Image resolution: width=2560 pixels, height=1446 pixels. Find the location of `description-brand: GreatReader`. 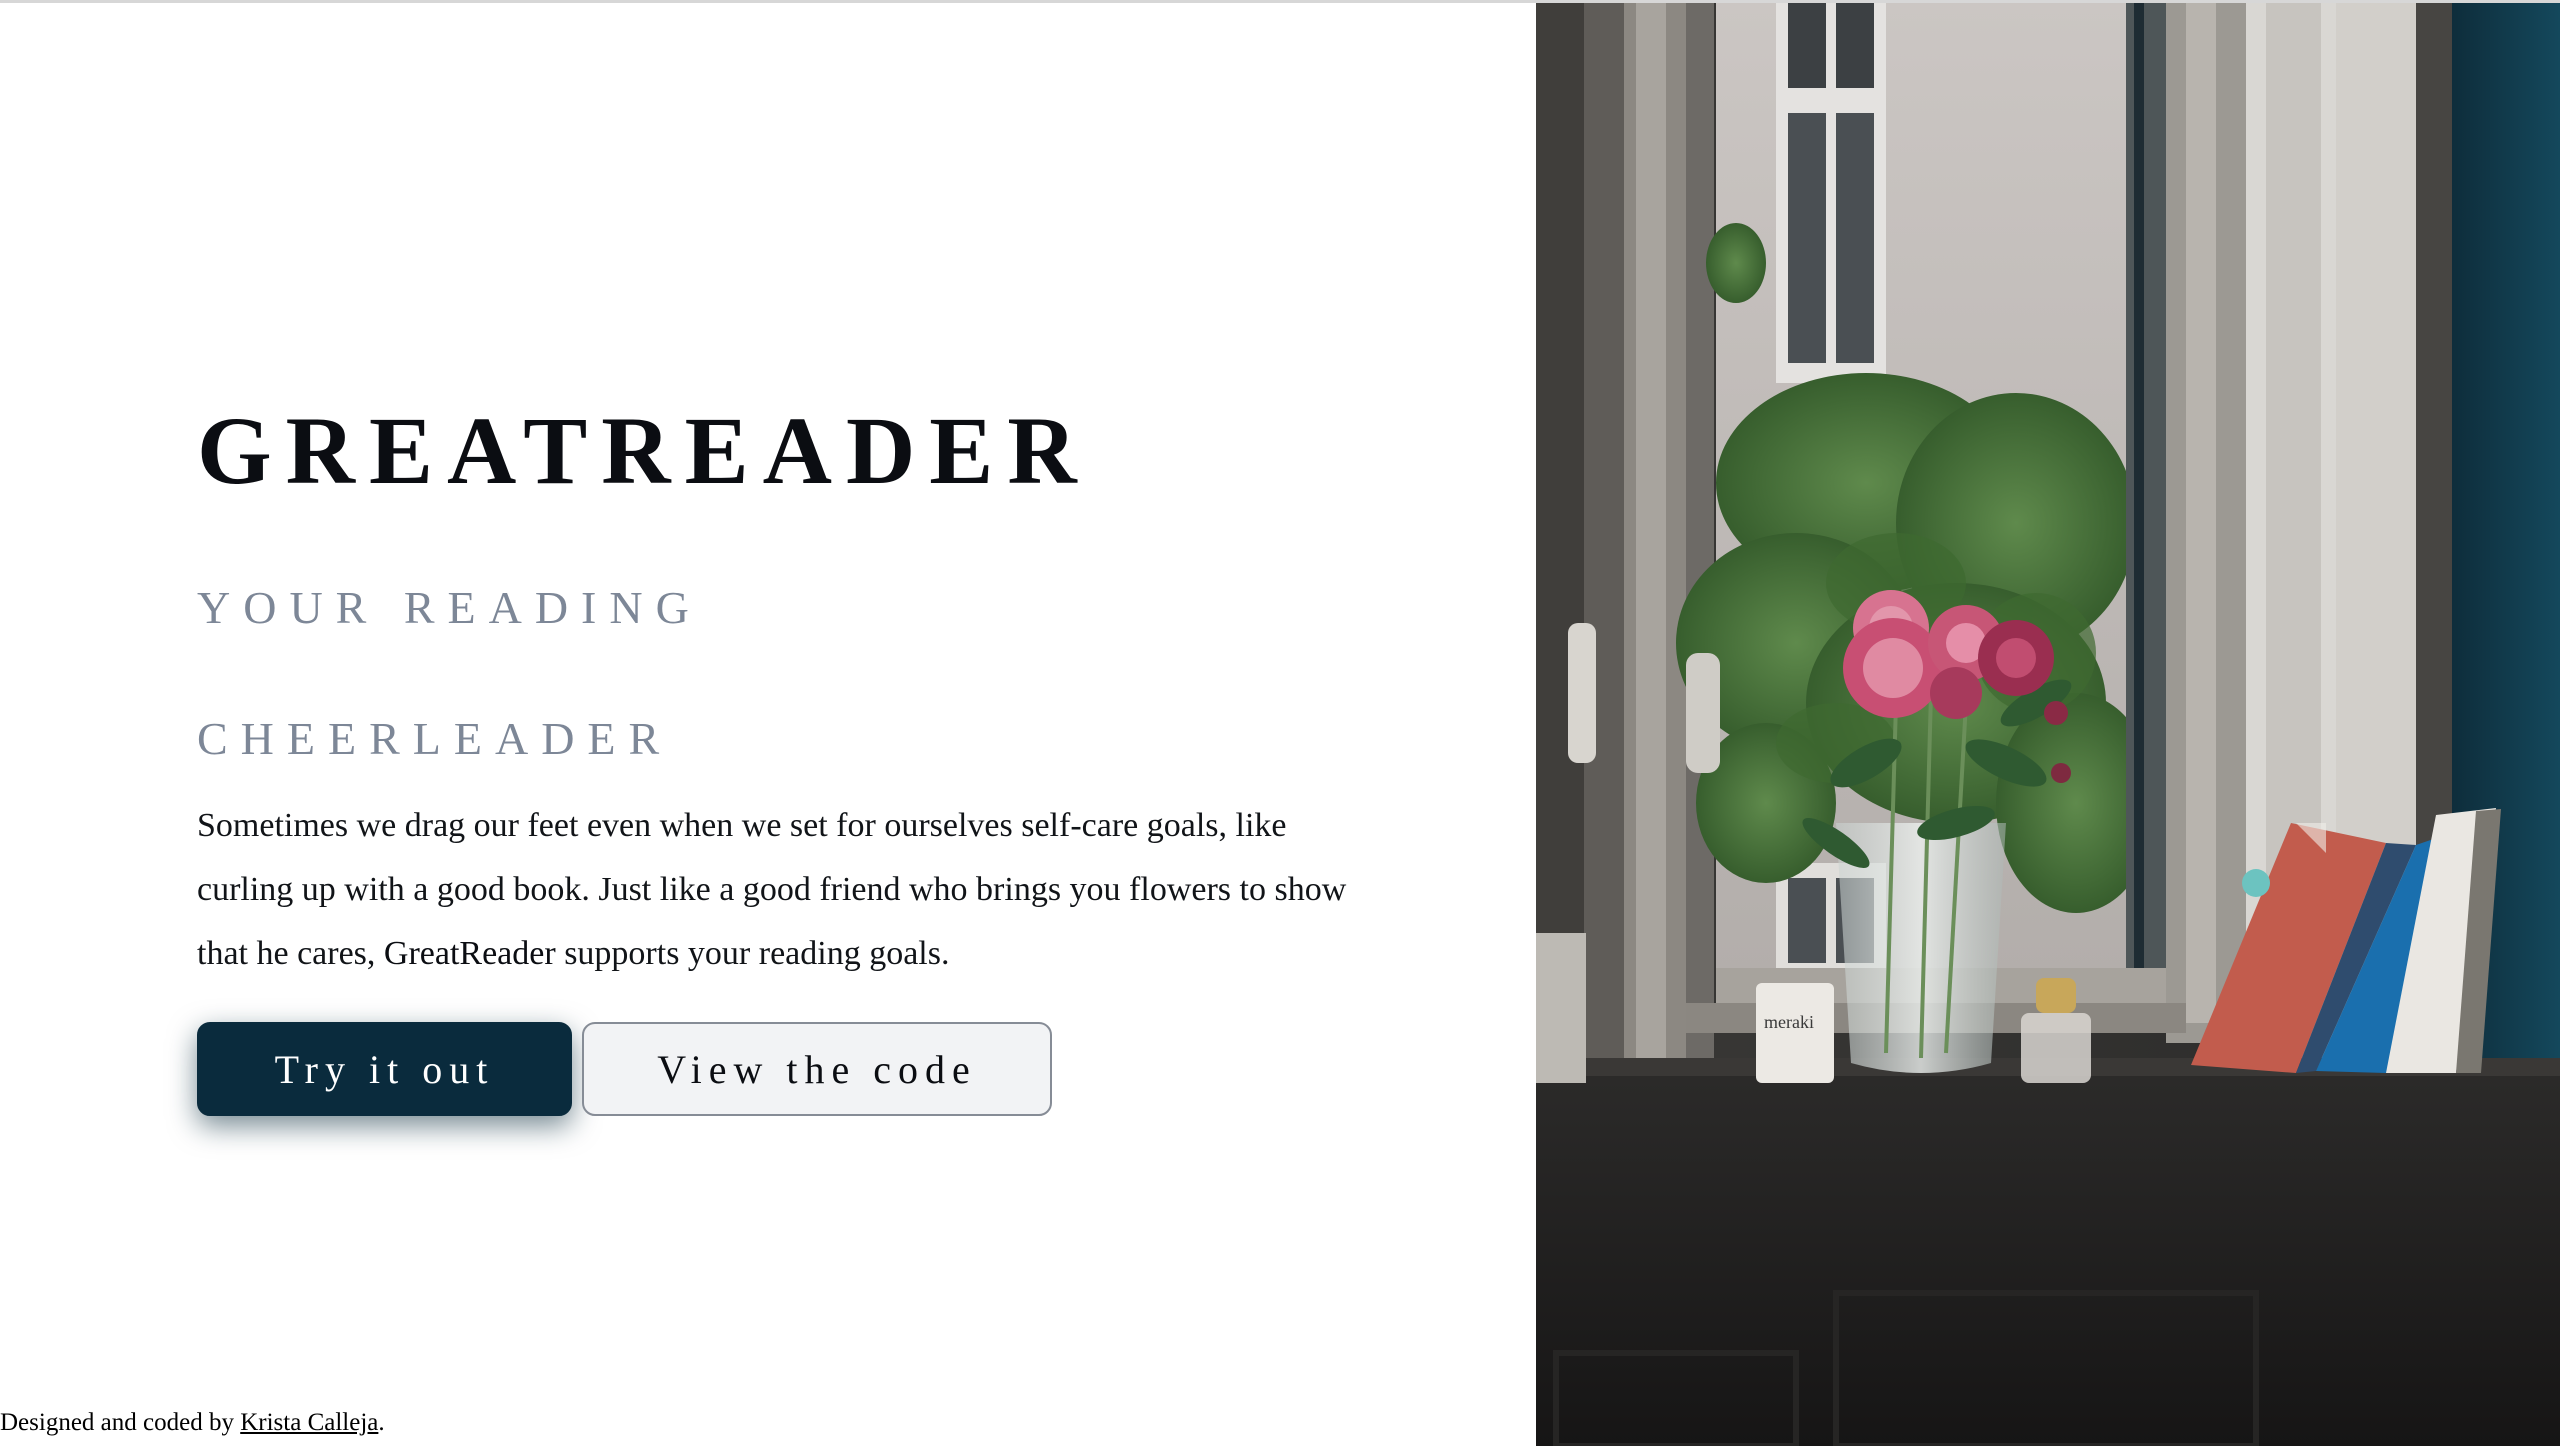

description-brand: GreatReader is located at coordinates (469, 953).